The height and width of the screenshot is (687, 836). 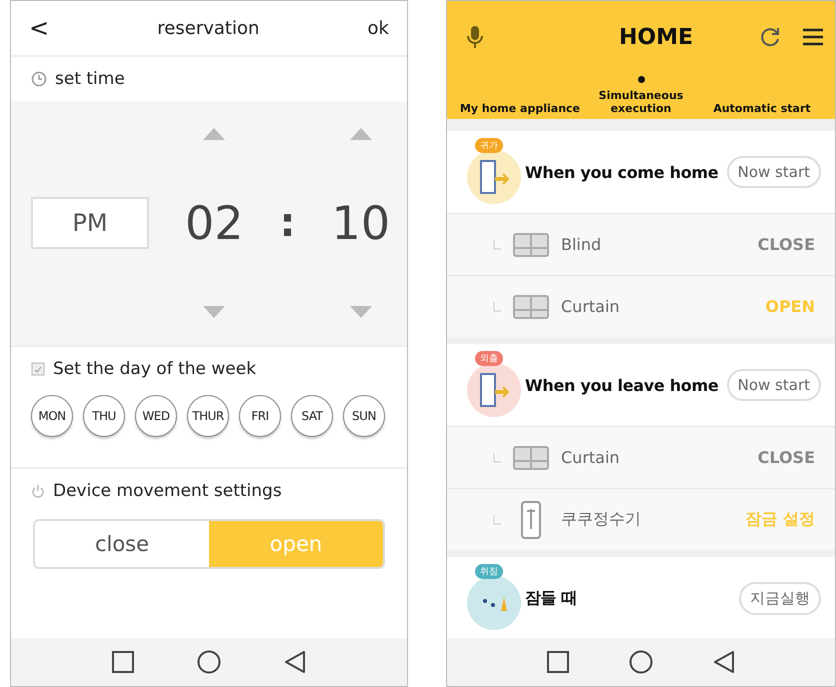 I want to click on day-toggle: THU, so click(x=104, y=416).